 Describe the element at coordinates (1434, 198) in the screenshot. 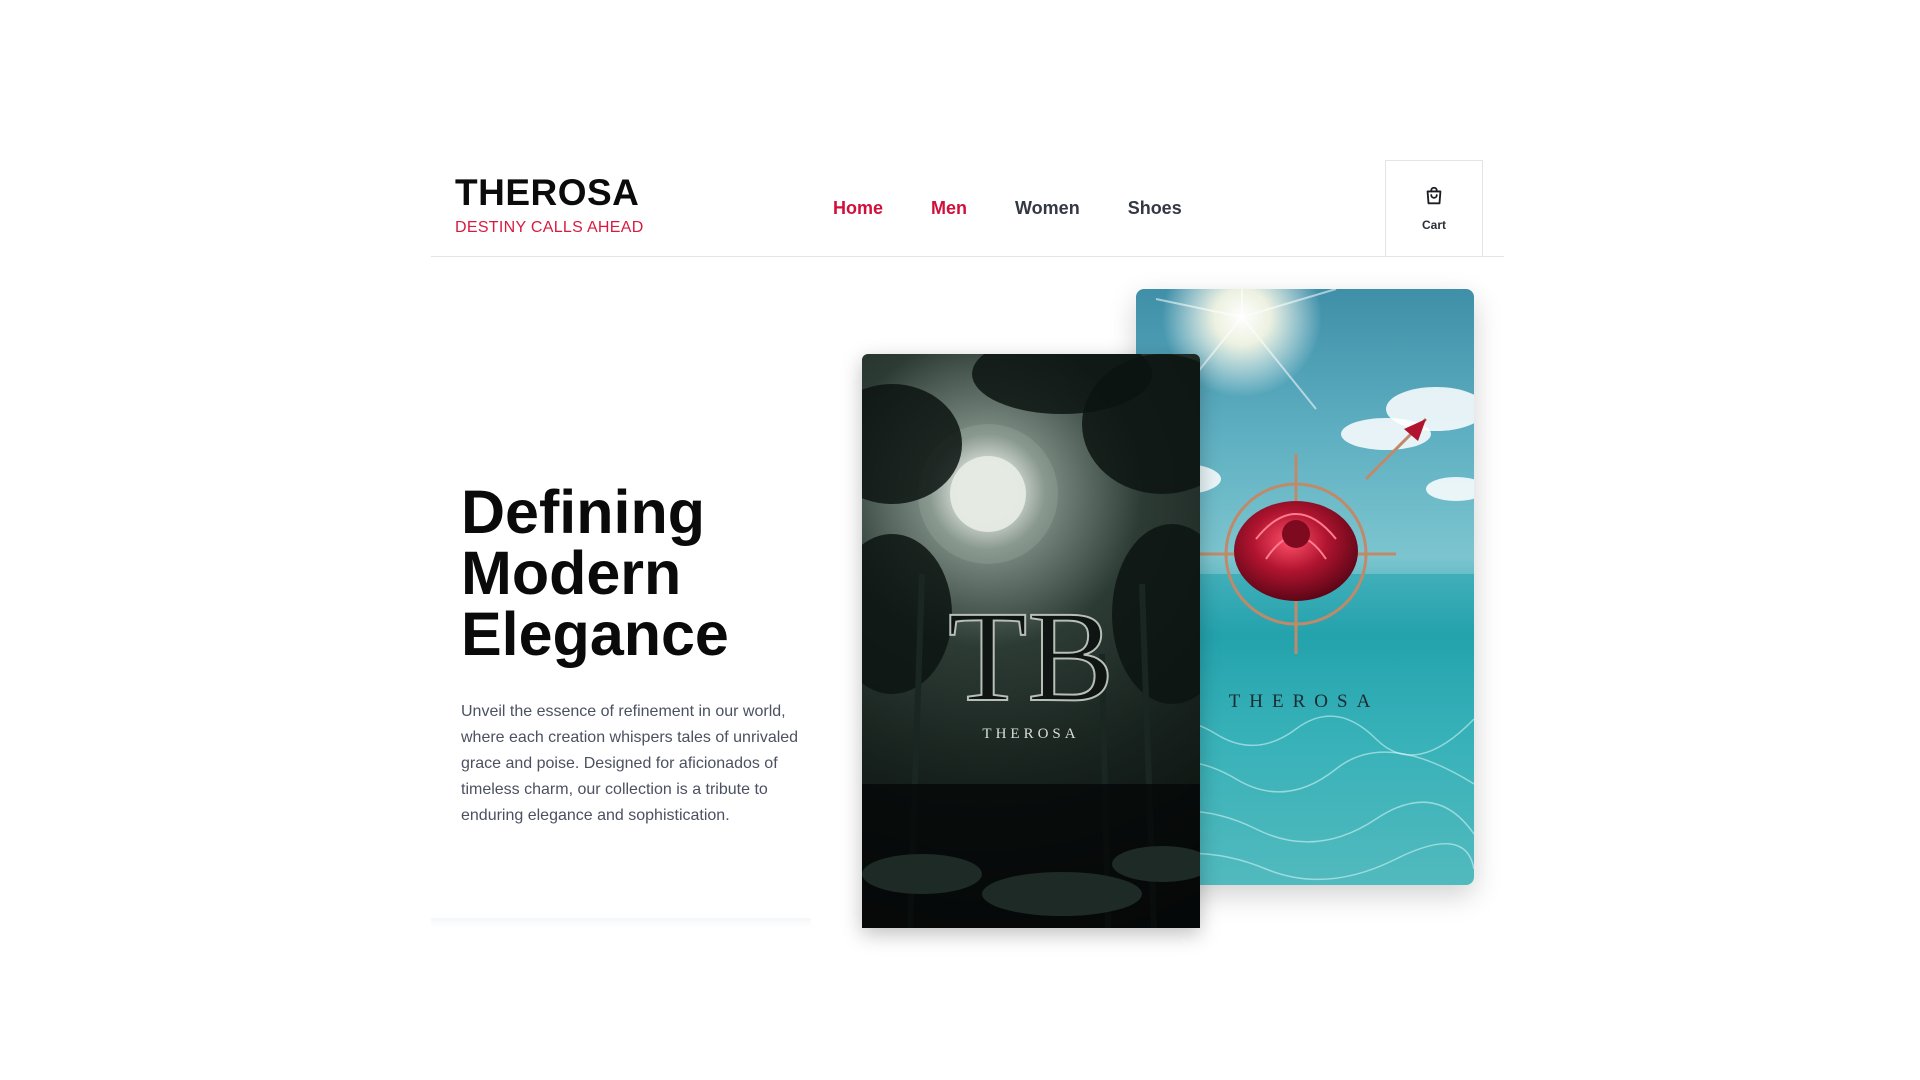

I see `shopping-bag-icon` at that location.